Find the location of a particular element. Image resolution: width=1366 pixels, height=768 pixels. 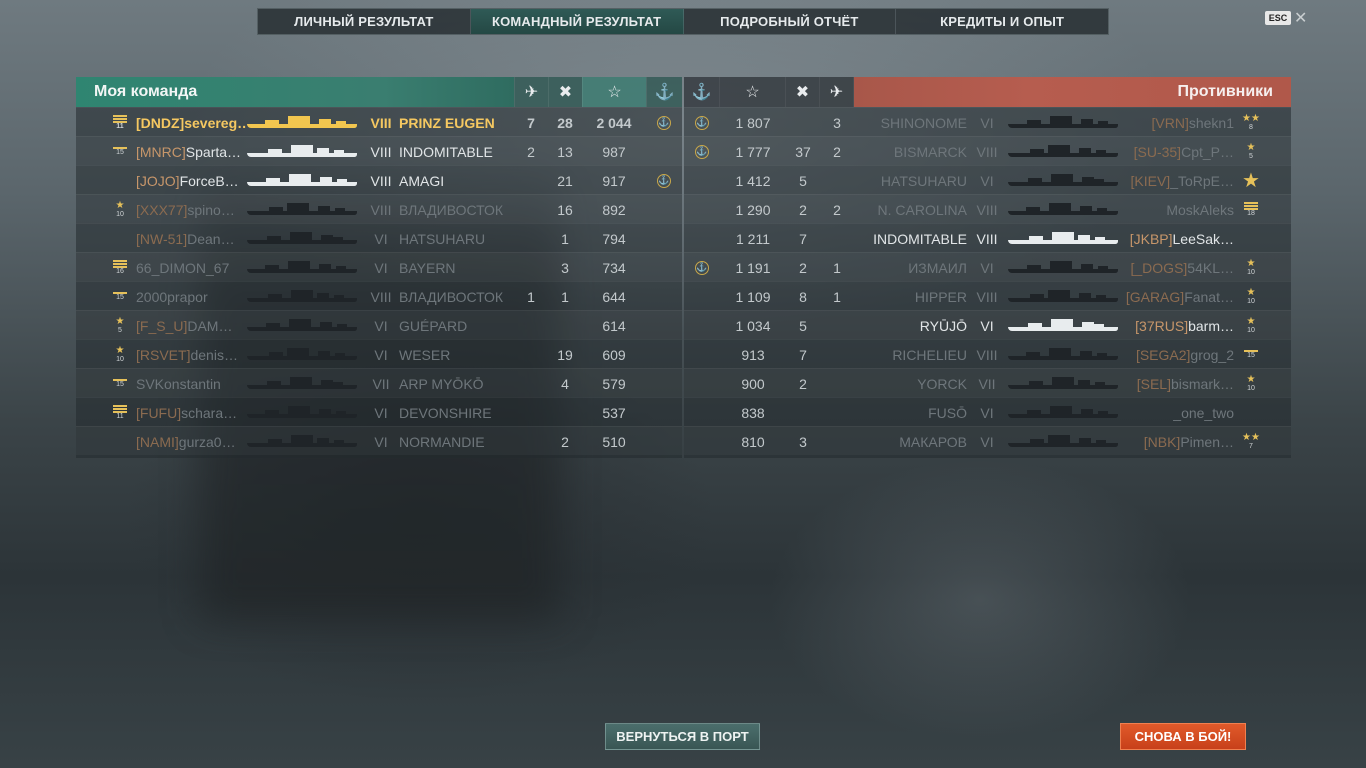

table-row: 15 2000prapor VIII ВЛАДИВОСТОК 1 1 644 is located at coordinates (379, 295).